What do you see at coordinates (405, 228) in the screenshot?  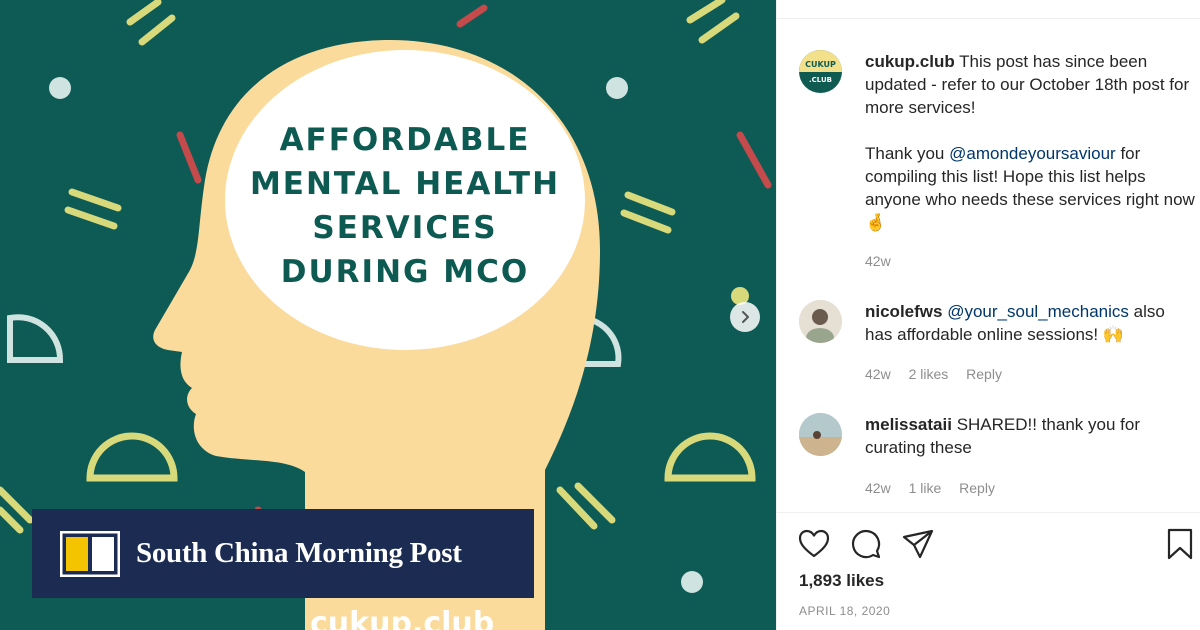 I see `headline-line: SERVICES` at bounding box center [405, 228].